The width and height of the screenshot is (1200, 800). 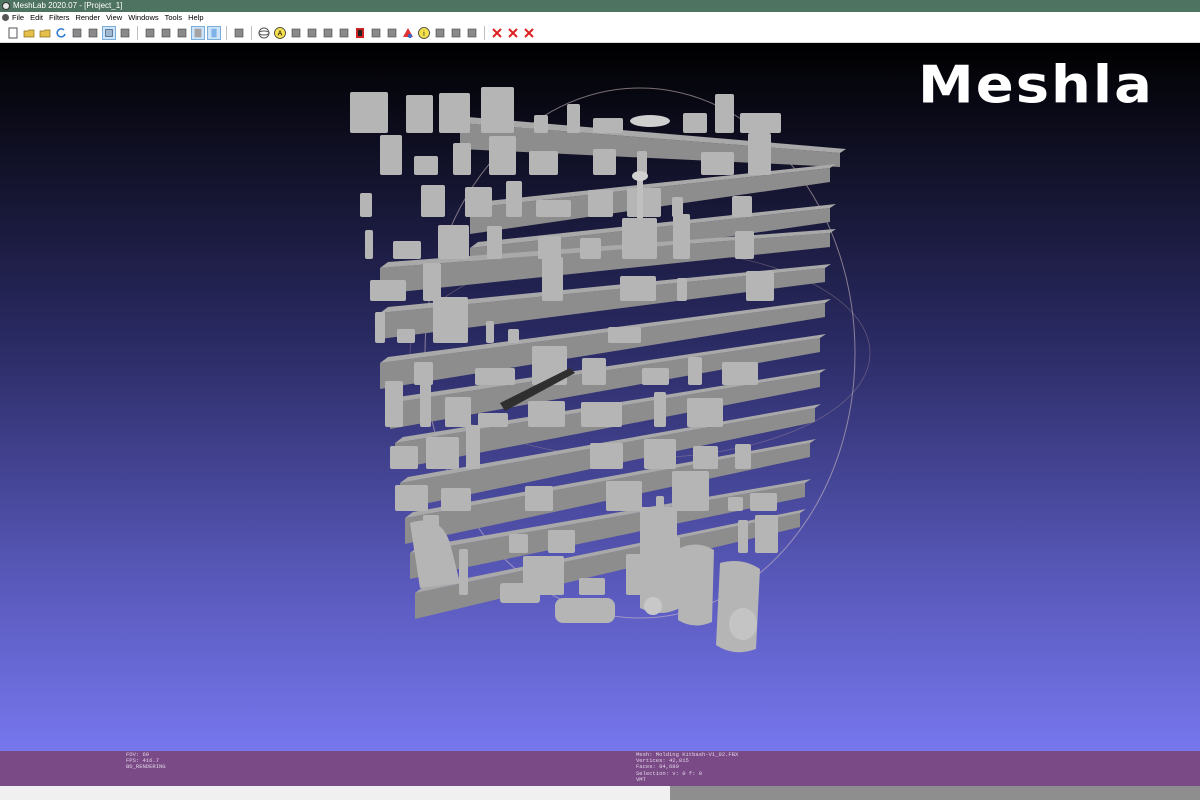 I want to click on reload-icon, so click(x=61, y=33).